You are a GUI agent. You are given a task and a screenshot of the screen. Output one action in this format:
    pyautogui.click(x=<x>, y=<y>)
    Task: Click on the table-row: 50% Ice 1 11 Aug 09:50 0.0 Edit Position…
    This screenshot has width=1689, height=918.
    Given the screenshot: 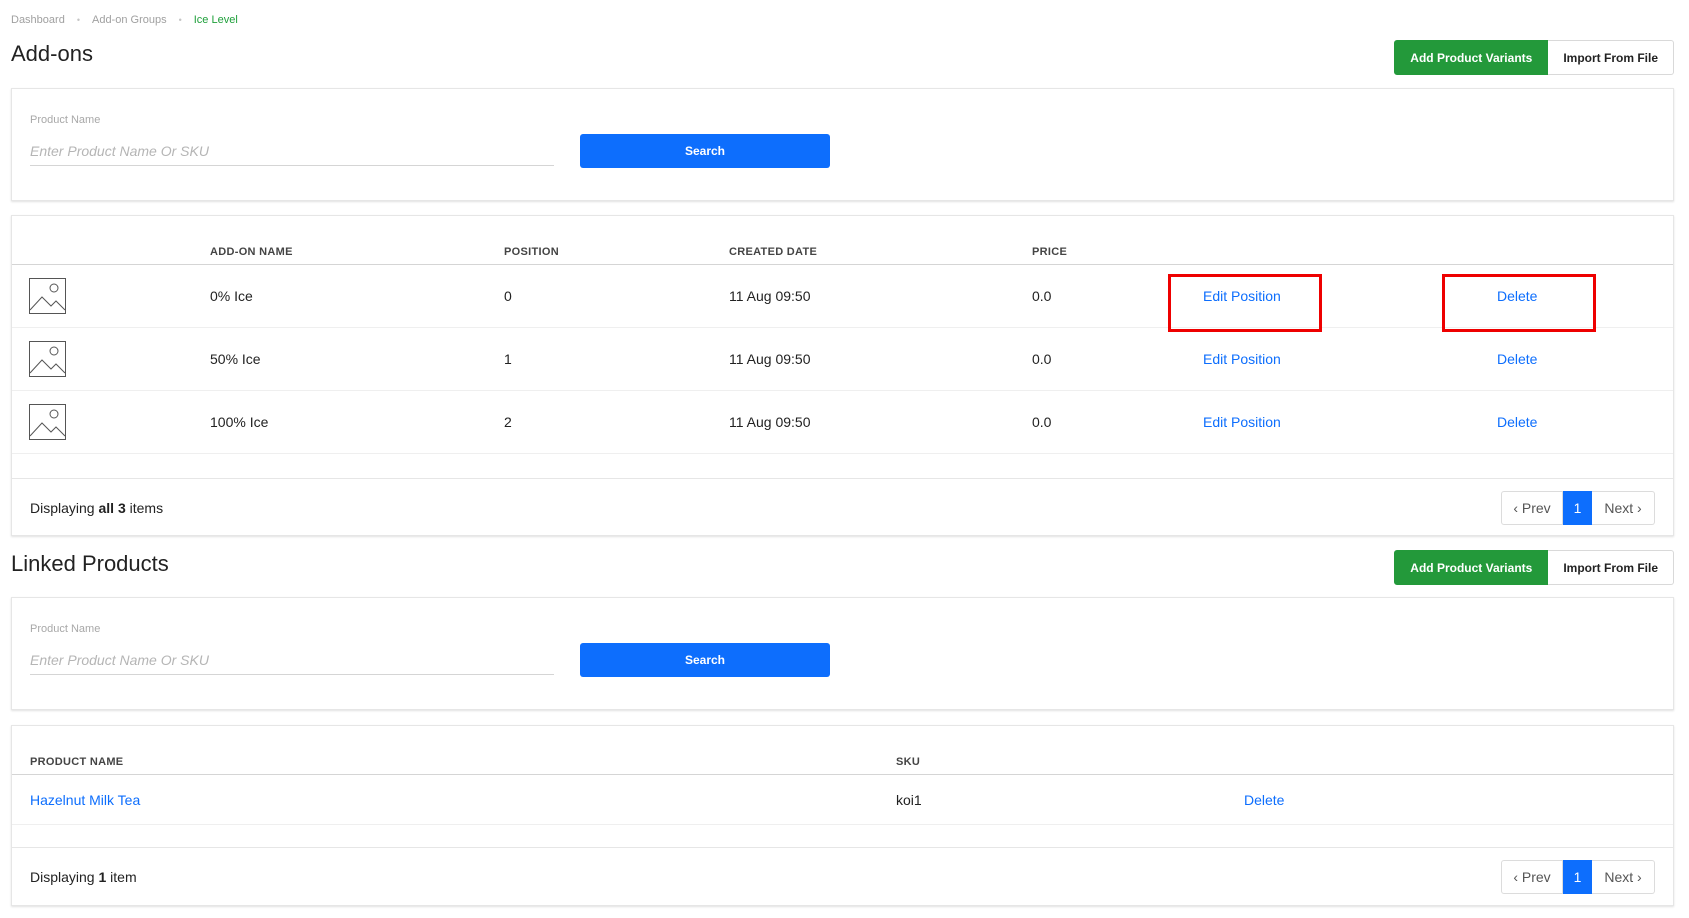 What is the action you would take?
    pyautogui.click(x=842, y=359)
    